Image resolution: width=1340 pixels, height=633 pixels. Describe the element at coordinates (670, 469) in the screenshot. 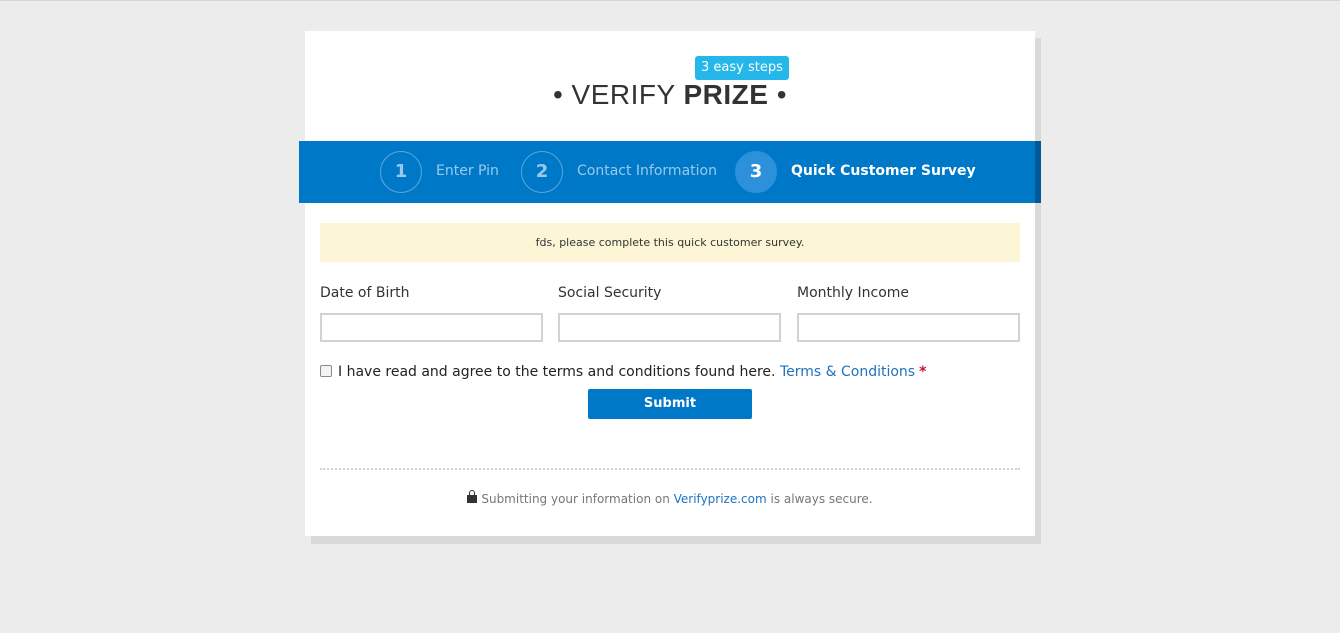

I see `divider` at that location.